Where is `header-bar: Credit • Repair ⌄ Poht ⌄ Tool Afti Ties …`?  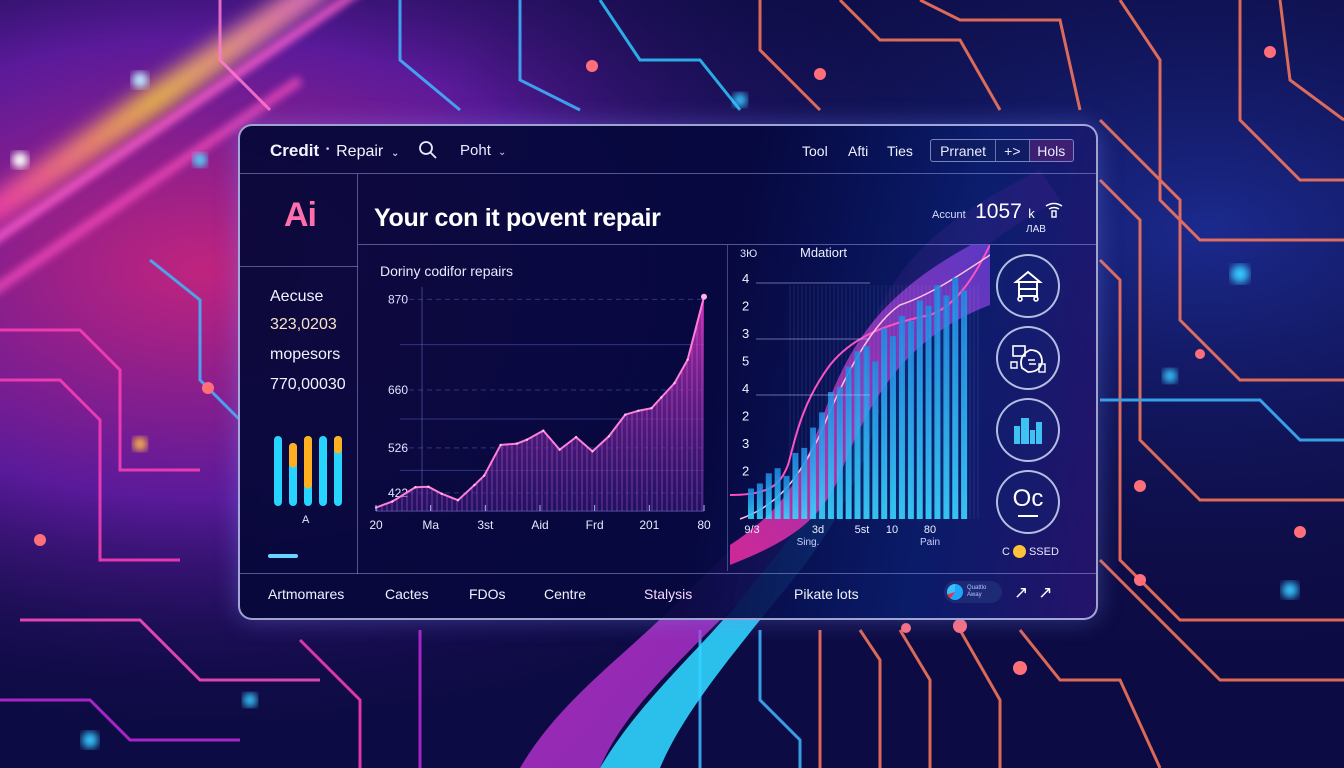 header-bar: Credit • Repair ⌄ Poht ⌄ Tool Afti Ties … is located at coordinates (668, 150).